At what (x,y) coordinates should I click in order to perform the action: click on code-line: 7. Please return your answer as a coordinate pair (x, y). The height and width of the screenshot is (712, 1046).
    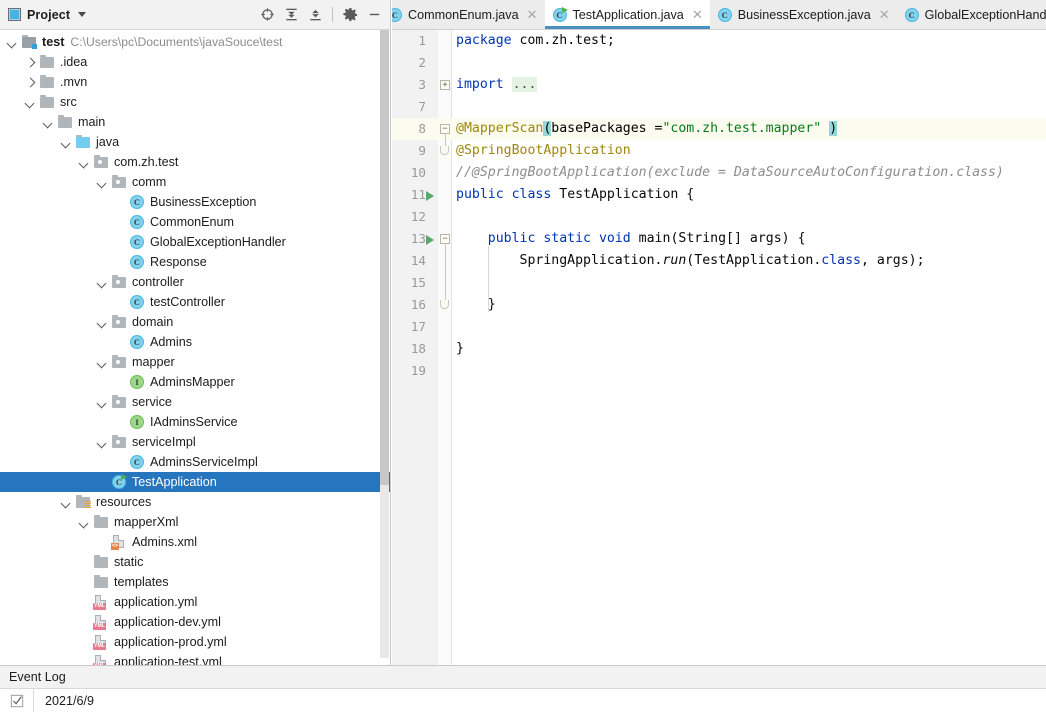
    Looking at the image, I should click on (719, 107).